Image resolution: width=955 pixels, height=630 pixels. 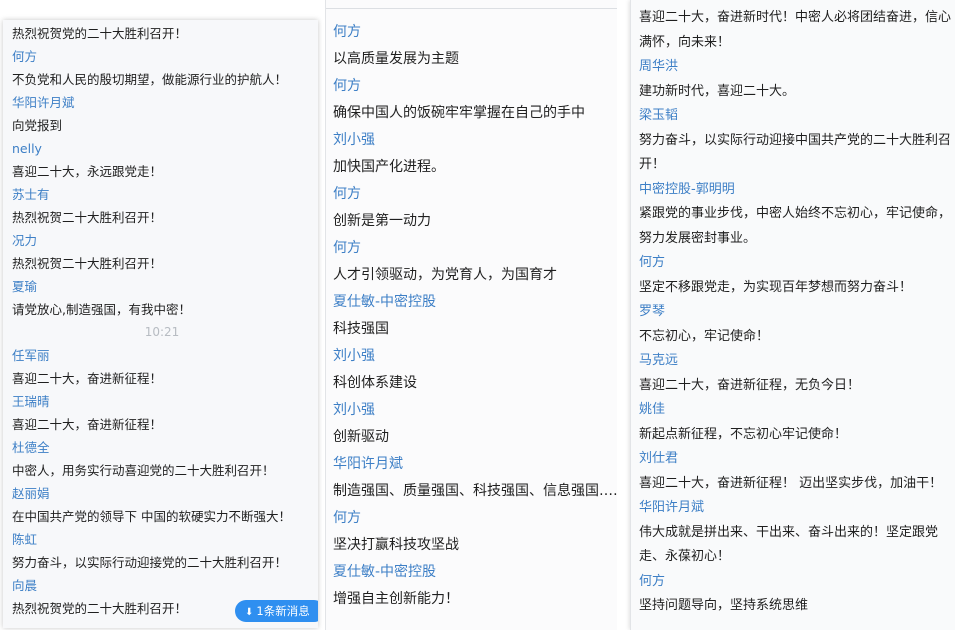 What do you see at coordinates (396, 599) in the screenshot?
I see `message-text: 增强自主创新能力！` at bounding box center [396, 599].